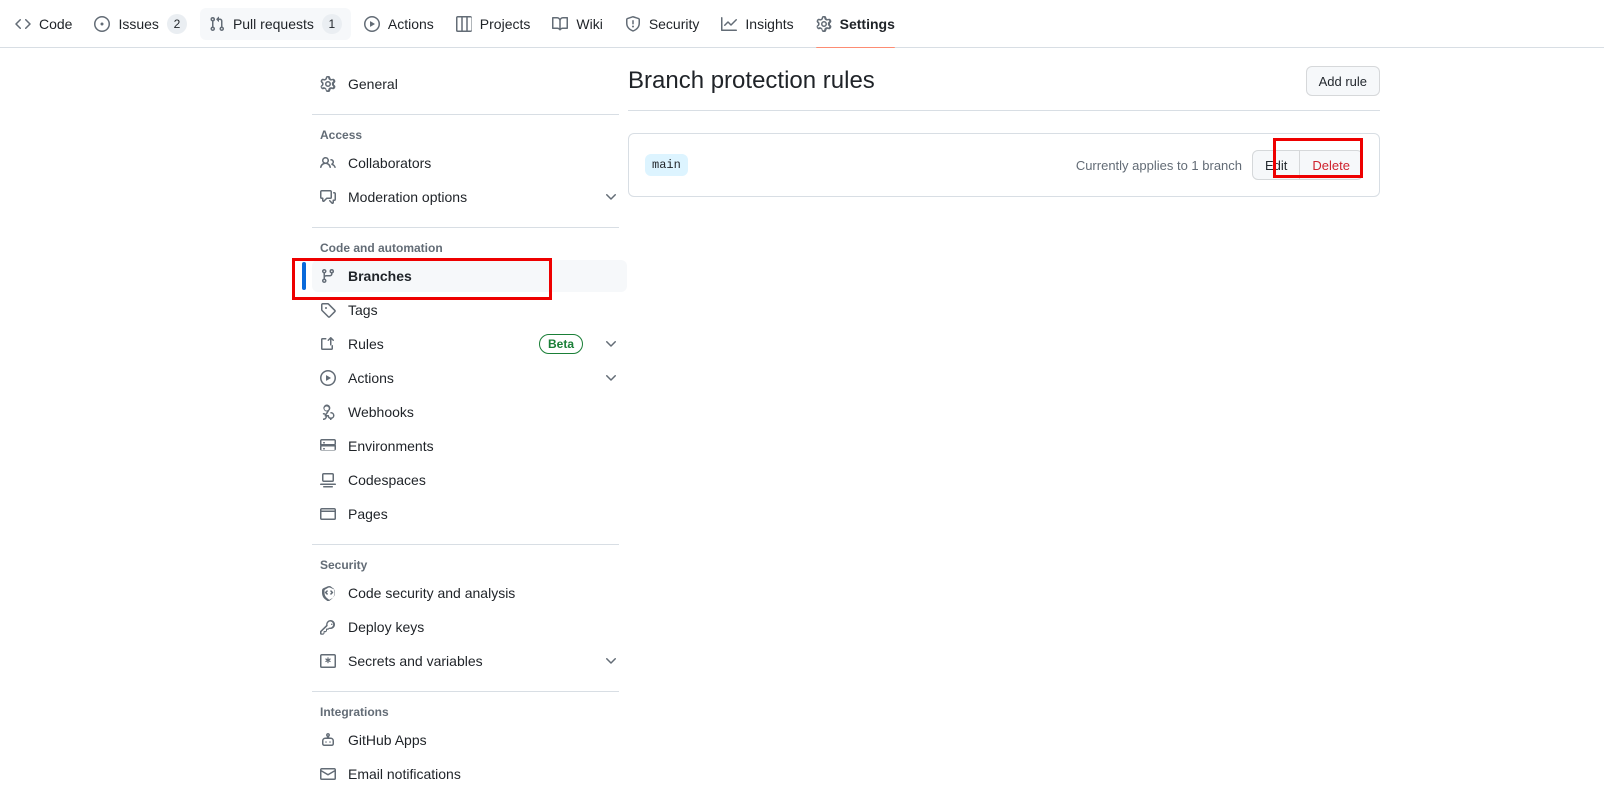 The width and height of the screenshot is (1604, 809). I want to click on tab-code: Code, so click(43, 24).